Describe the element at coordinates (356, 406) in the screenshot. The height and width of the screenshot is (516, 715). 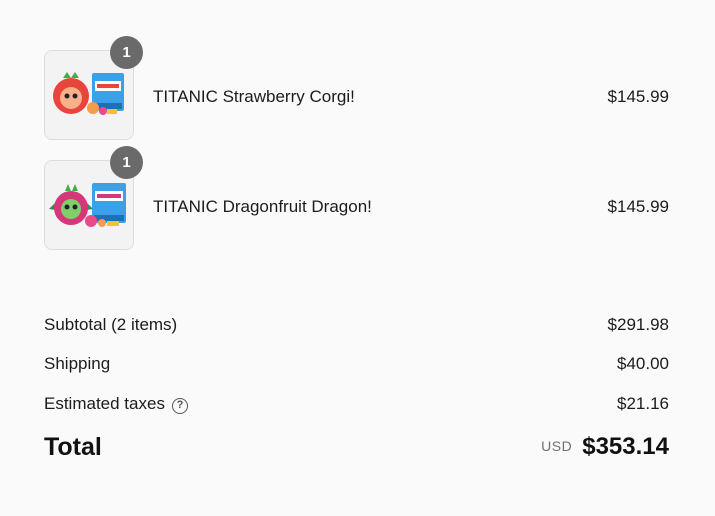
I see `taxes-row: Estimated taxes? $21.16` at that location.